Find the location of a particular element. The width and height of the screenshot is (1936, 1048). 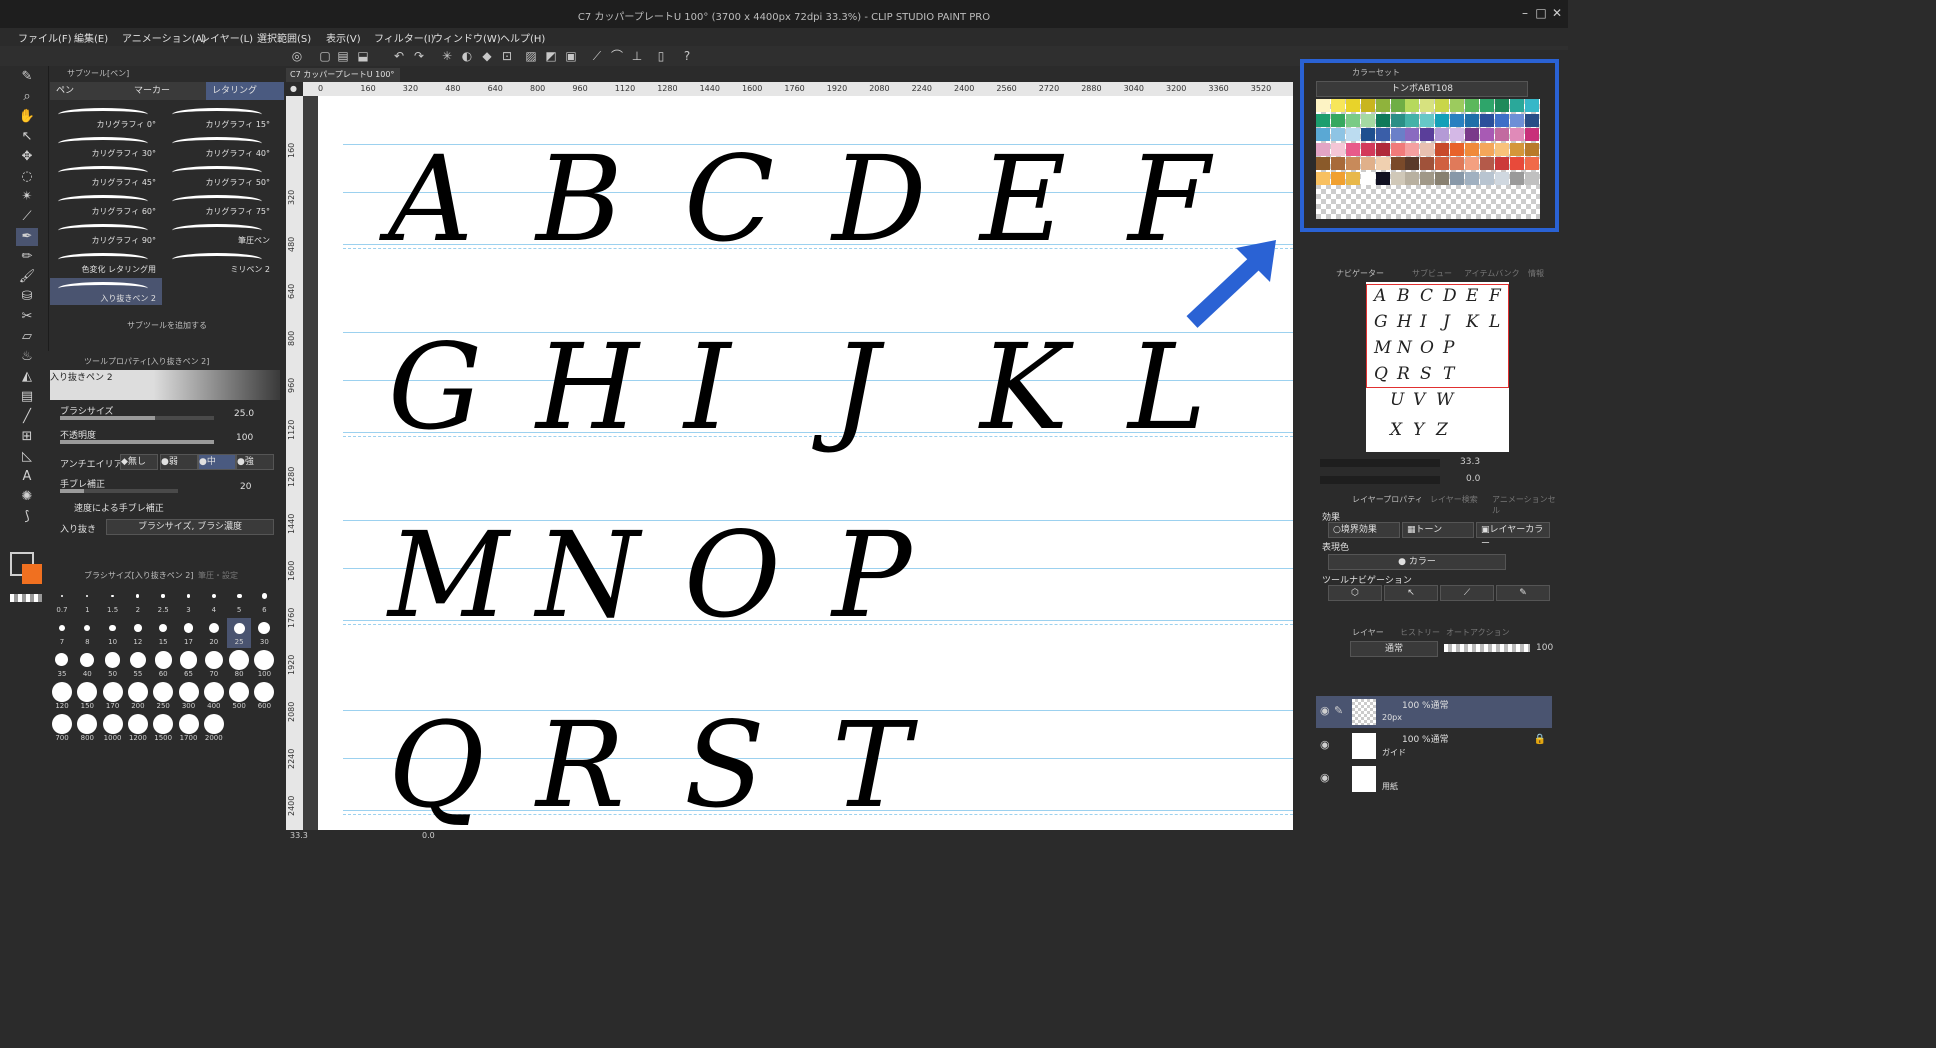

pen-tool-icon: ✎ is located at coordinates (27, 77).